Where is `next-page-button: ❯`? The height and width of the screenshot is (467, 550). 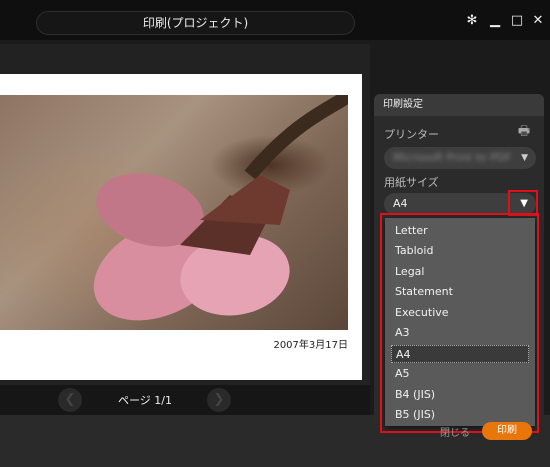 next-page-button: ❯ is located at coordinates (219, 400).